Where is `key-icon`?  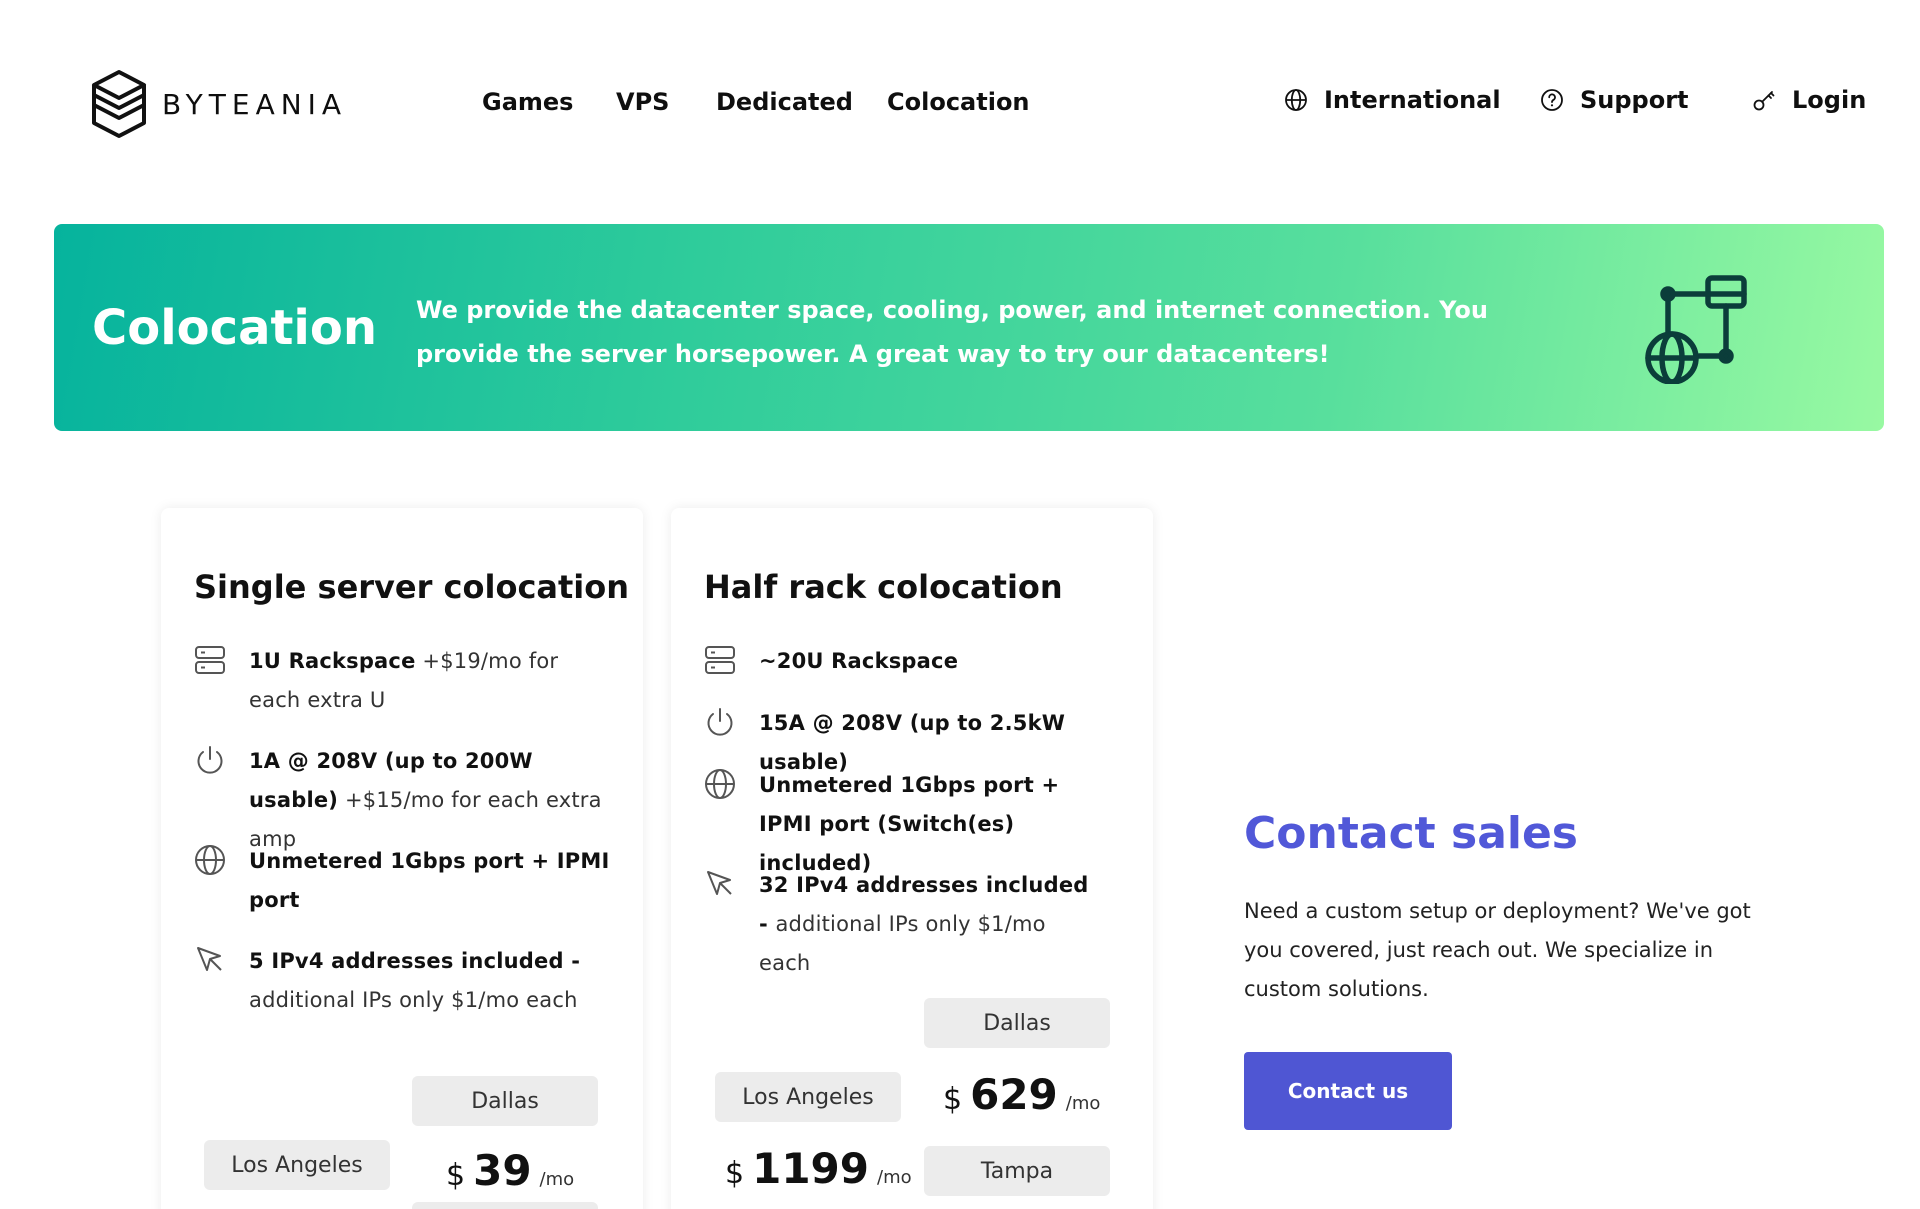 key-icon is located at coordinates (1764, 101).